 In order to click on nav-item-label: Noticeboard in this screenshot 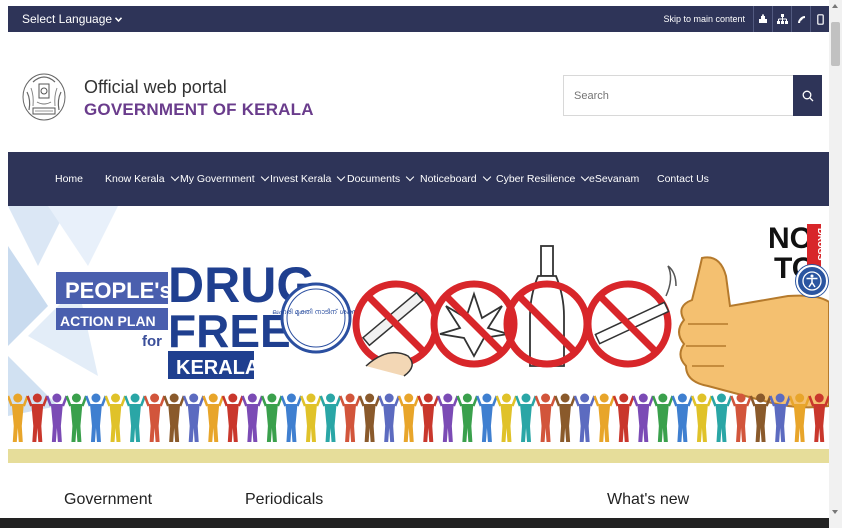, I will do `click(448, 179)`.